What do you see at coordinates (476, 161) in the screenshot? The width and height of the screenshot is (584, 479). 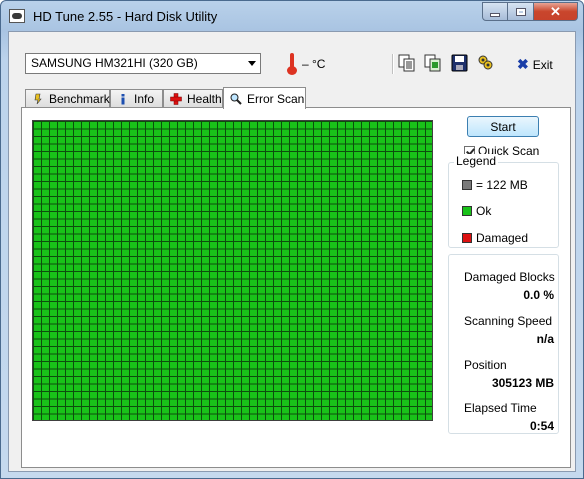 I see `legend-title: Legend` at bounding box center [476, 161].